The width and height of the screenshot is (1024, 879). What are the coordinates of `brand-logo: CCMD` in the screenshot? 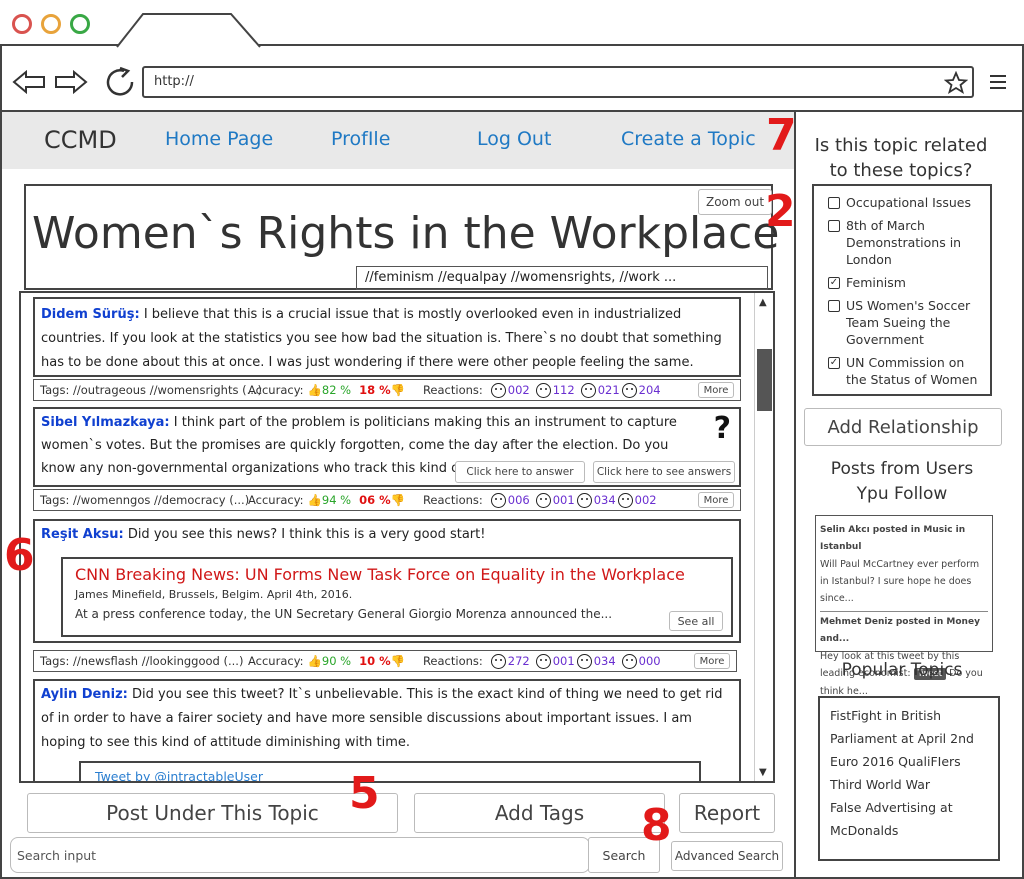 It's located at (80, 140).